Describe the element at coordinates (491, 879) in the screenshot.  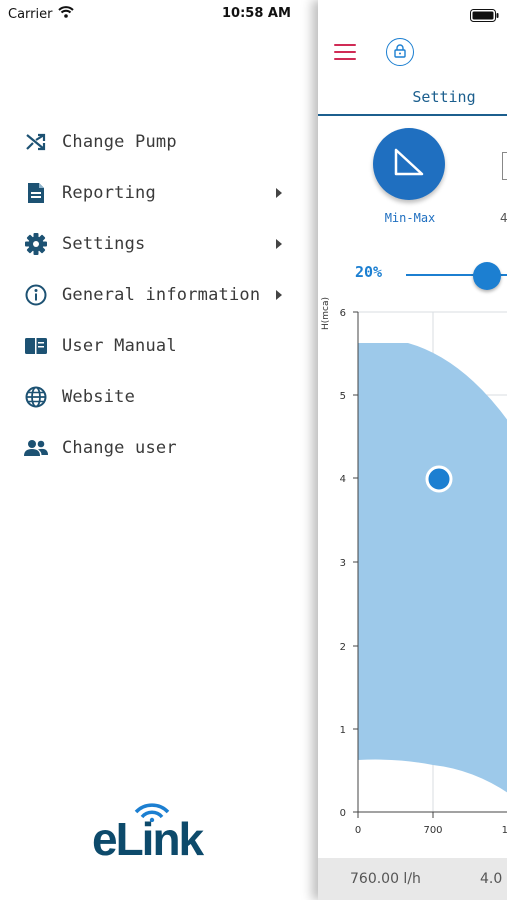
I see `head-value: 4.0` at that location.